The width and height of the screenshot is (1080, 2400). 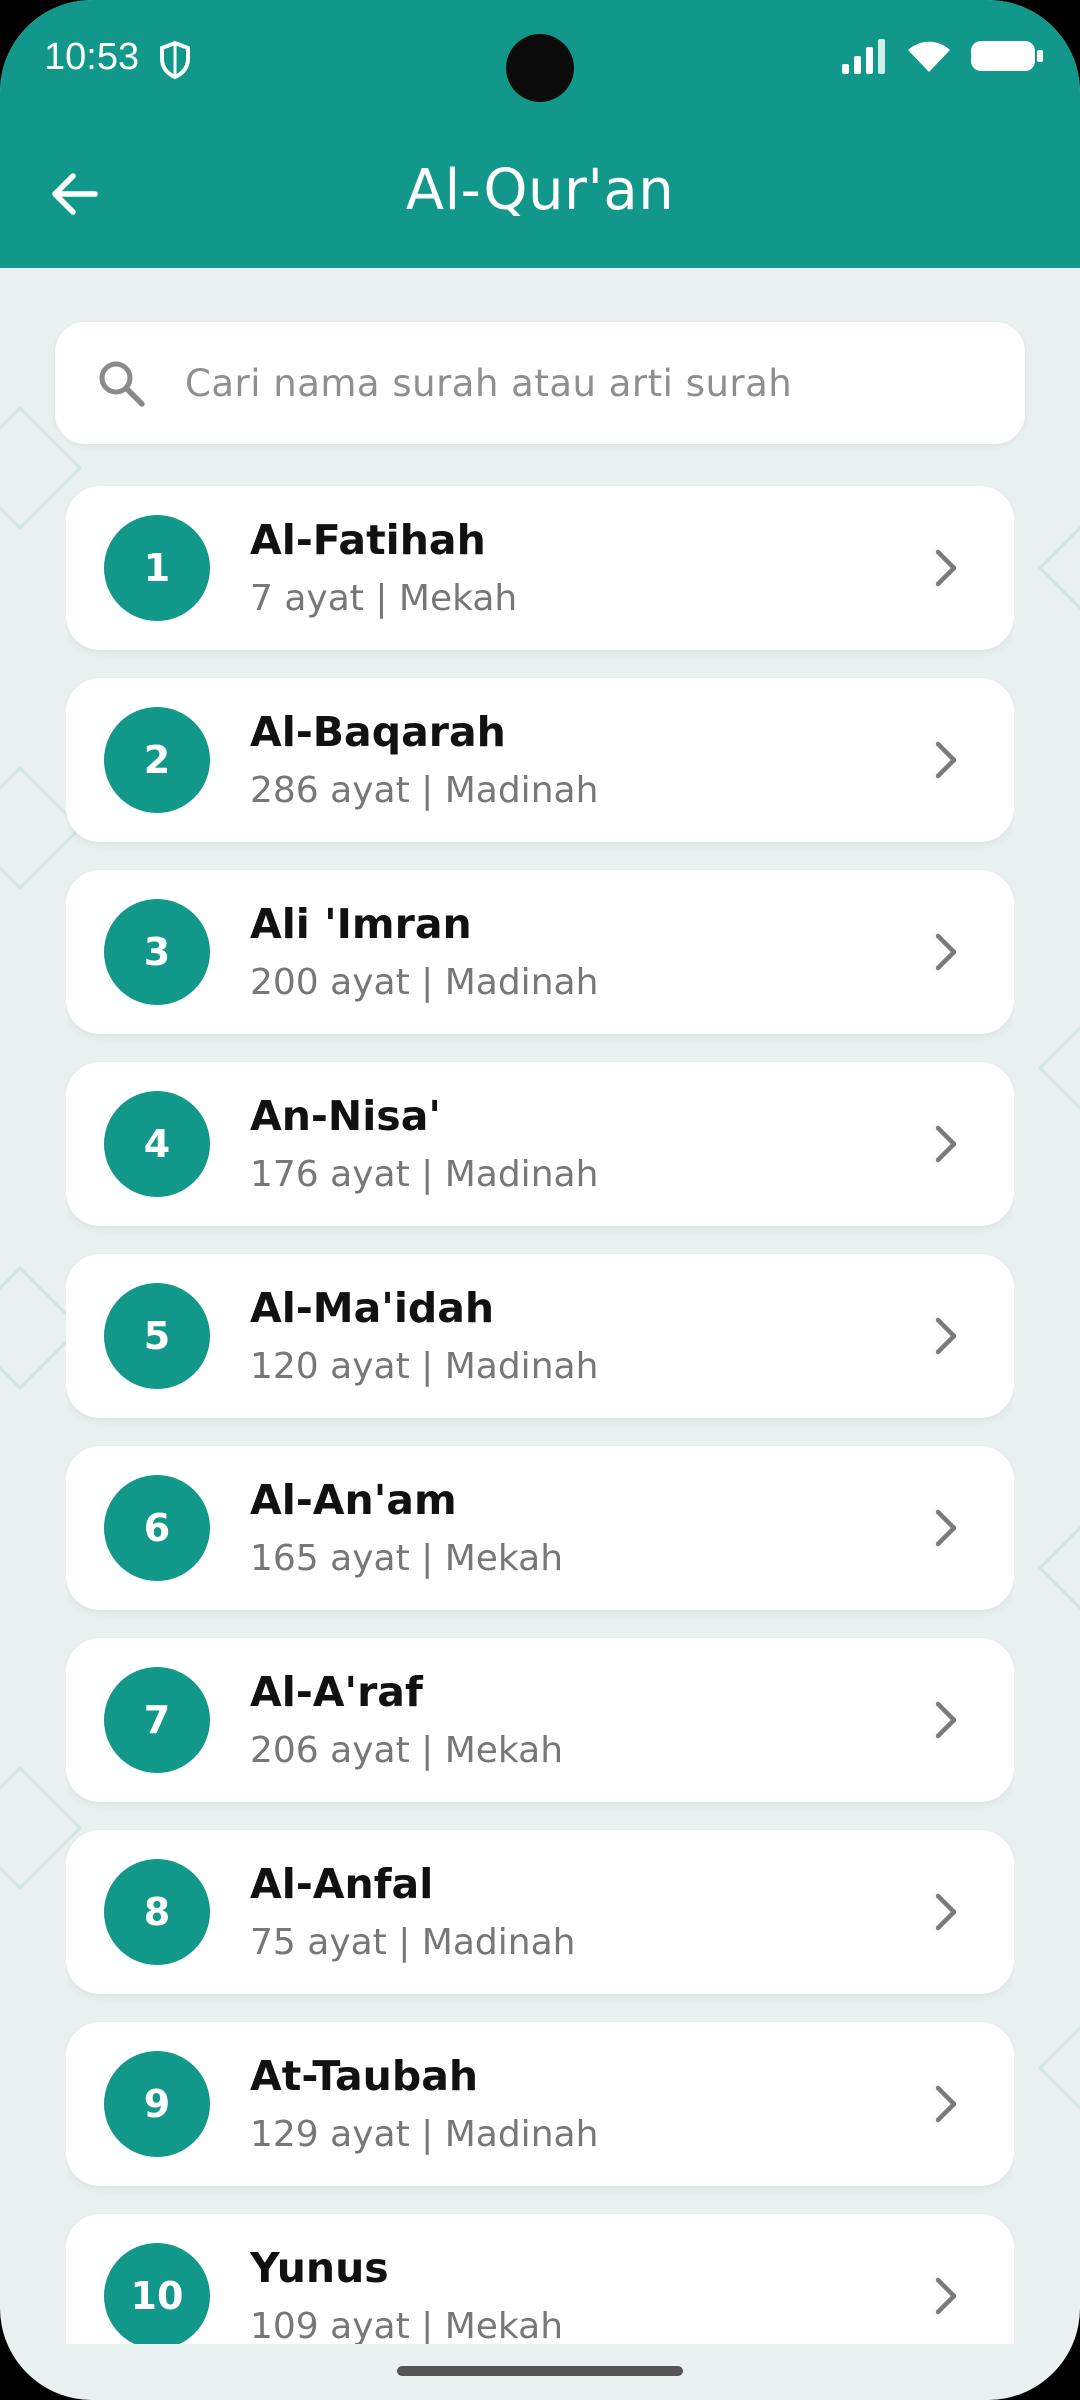 I want to click on home-indicator, so click(x=540, y=2371).